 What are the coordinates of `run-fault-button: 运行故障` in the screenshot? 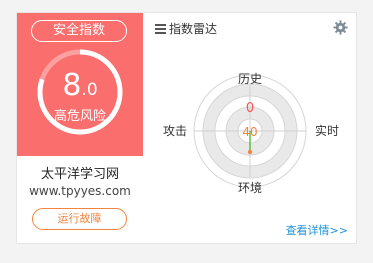 It's located at (79, 219).